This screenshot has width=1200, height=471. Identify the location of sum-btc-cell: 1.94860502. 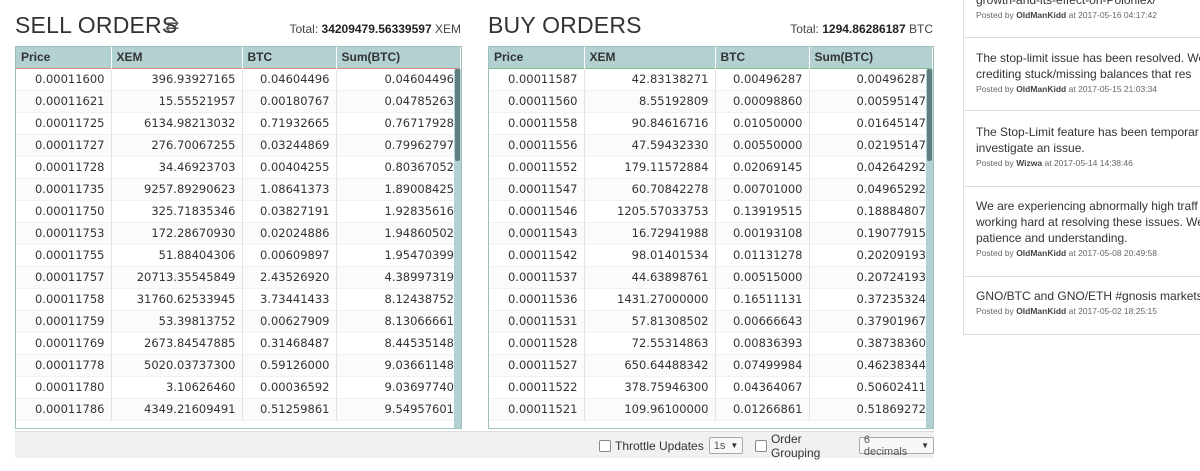
(398, 233).